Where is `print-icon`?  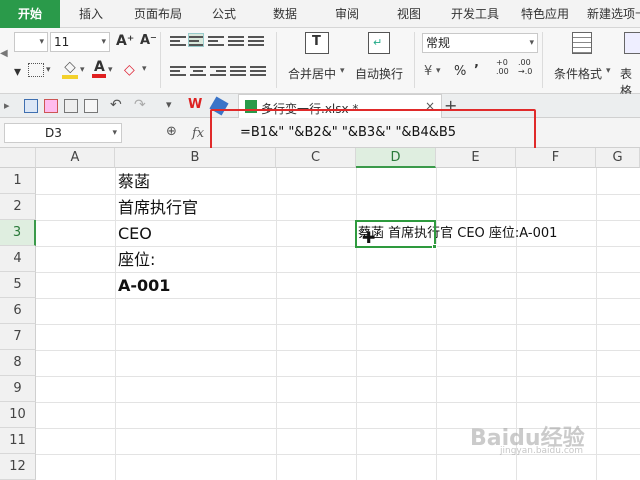 print-icon is located at coordinates (71, 106).